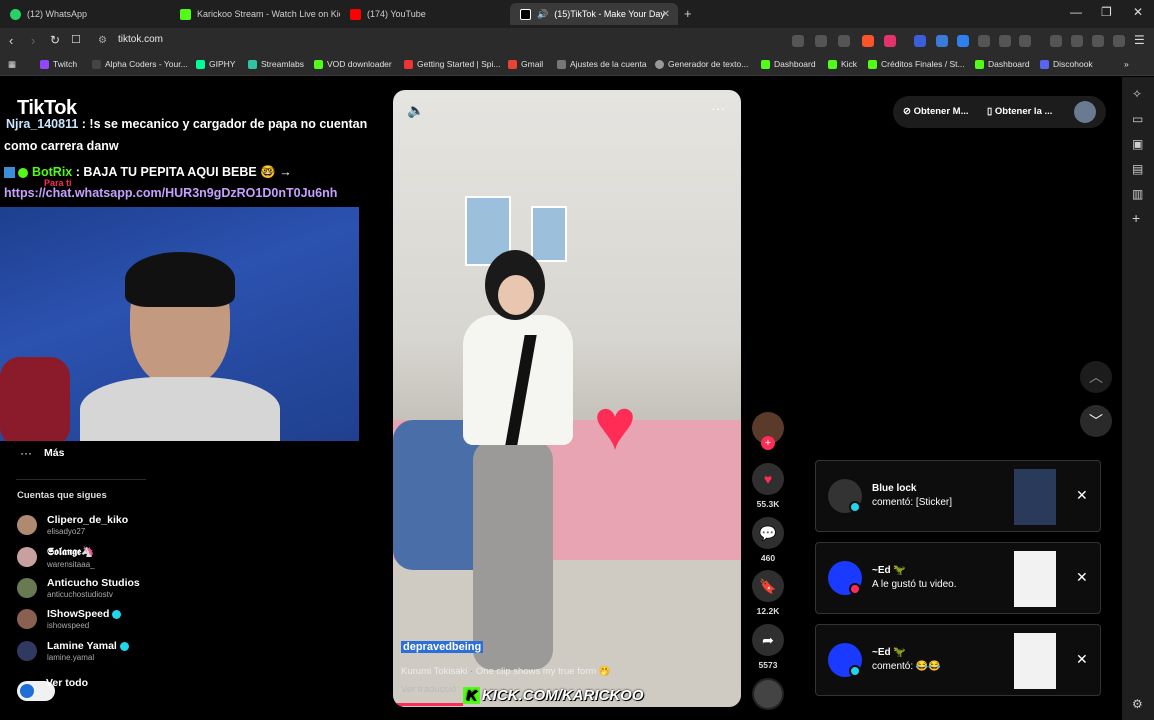 This screenshot has height=720, width=1154. I want to click on reload-icon: ↻, so click(55, 40).